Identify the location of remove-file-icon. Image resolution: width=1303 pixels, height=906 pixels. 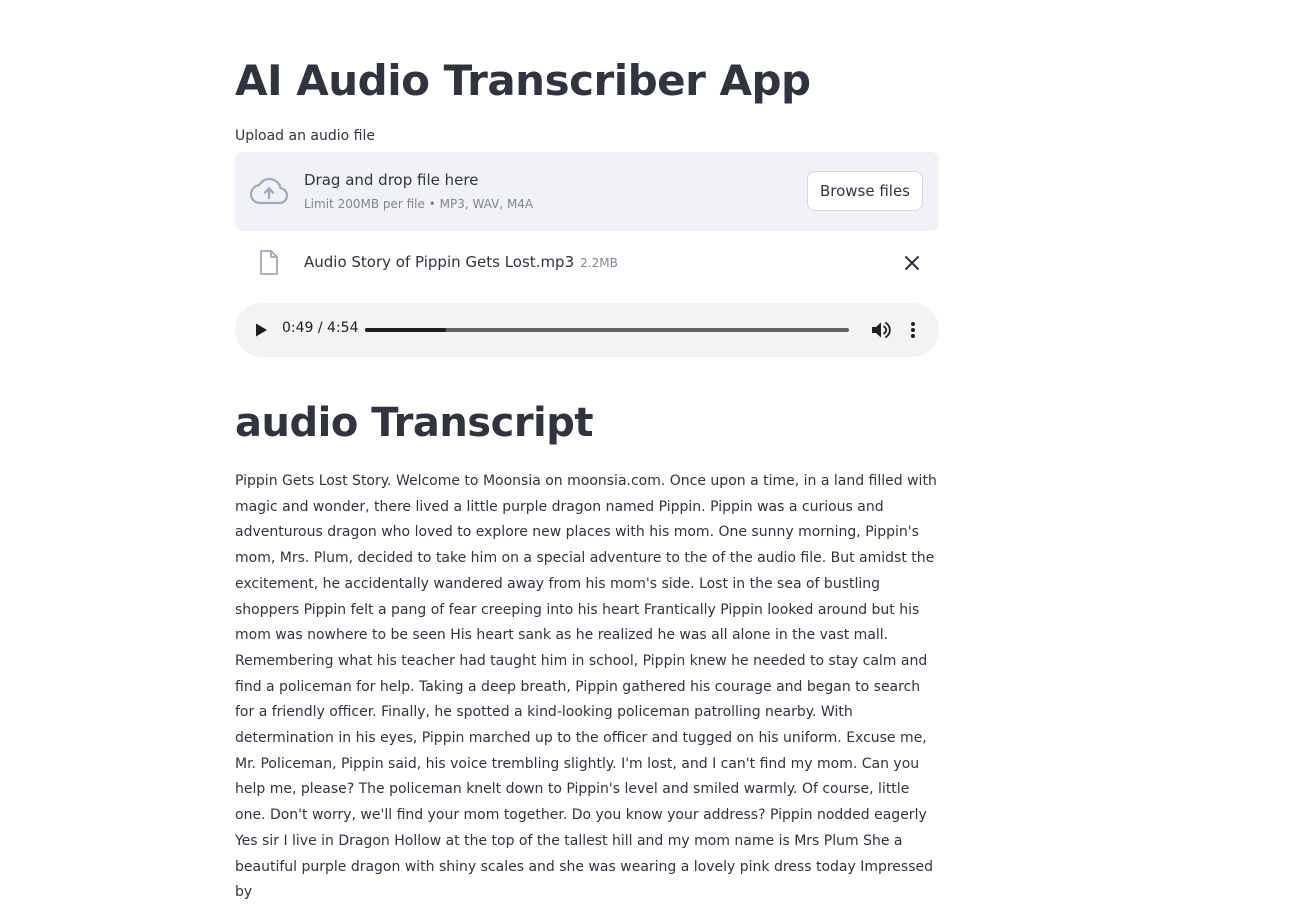
(912, 263).